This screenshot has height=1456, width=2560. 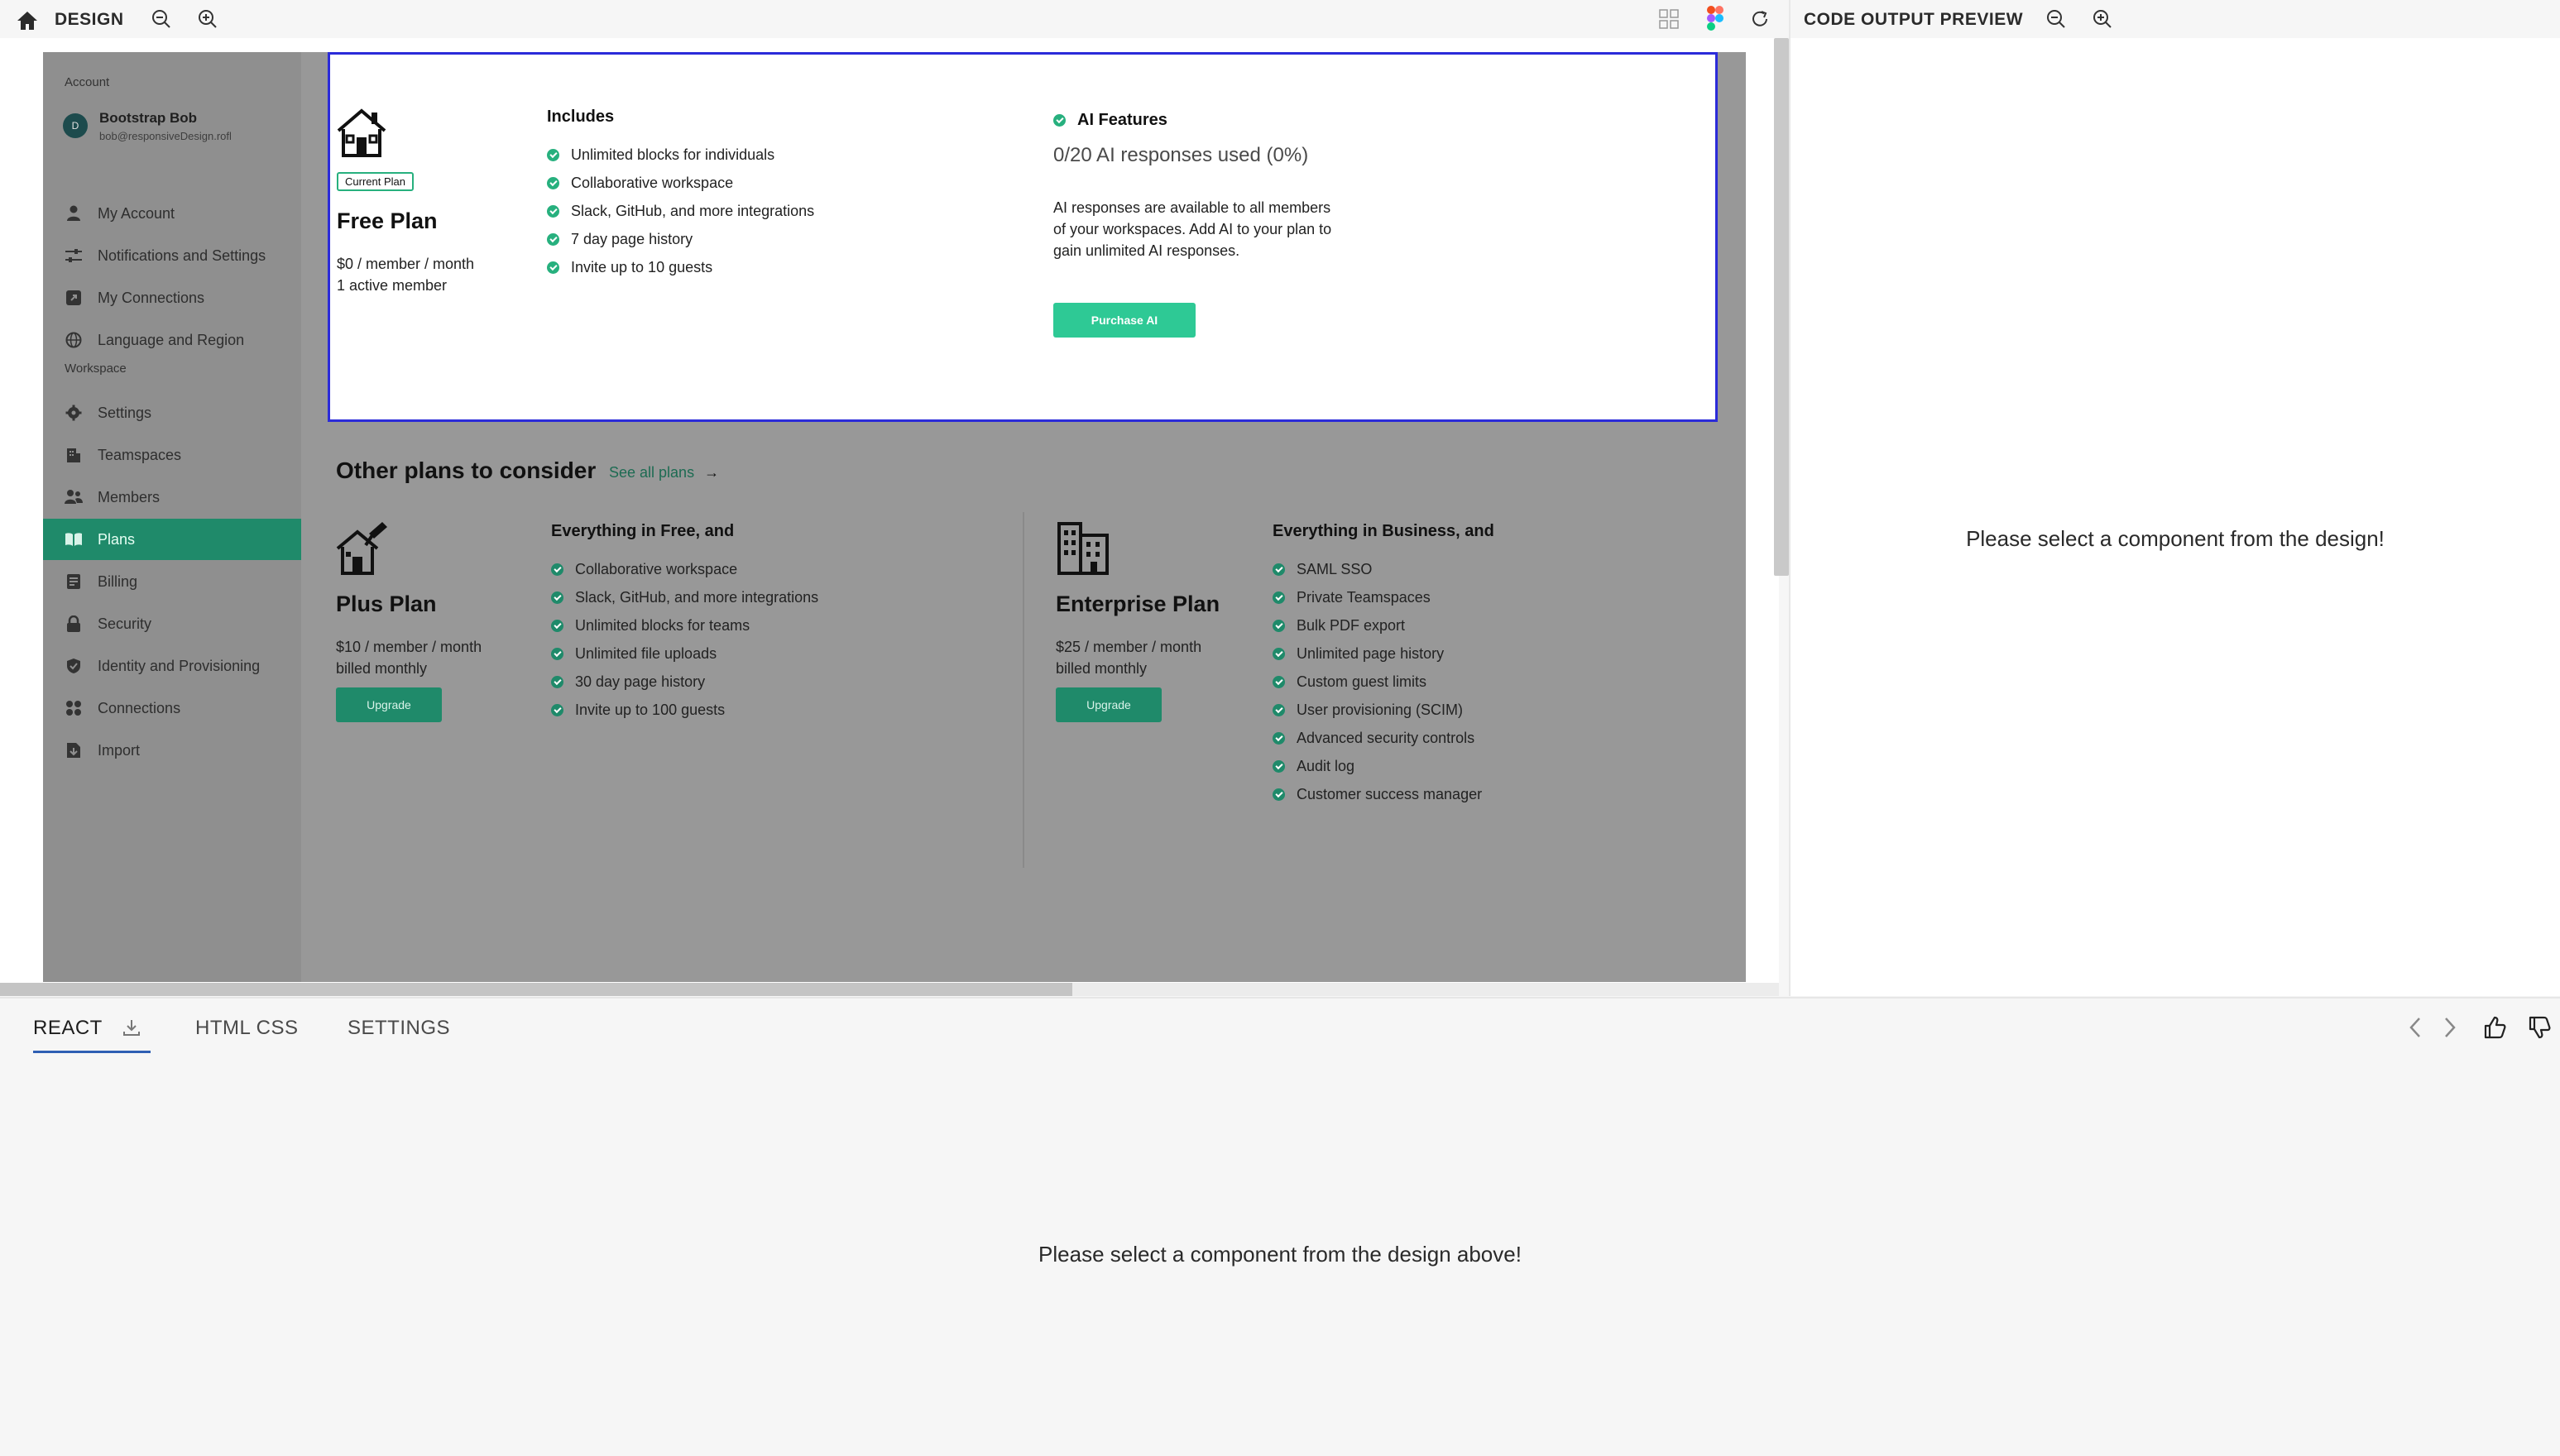 What do you see at coordinates (179, 665) in the screenshot?
I see `sidebar-item-label: Identity and Provisioning` at bounding box center [179, 665].